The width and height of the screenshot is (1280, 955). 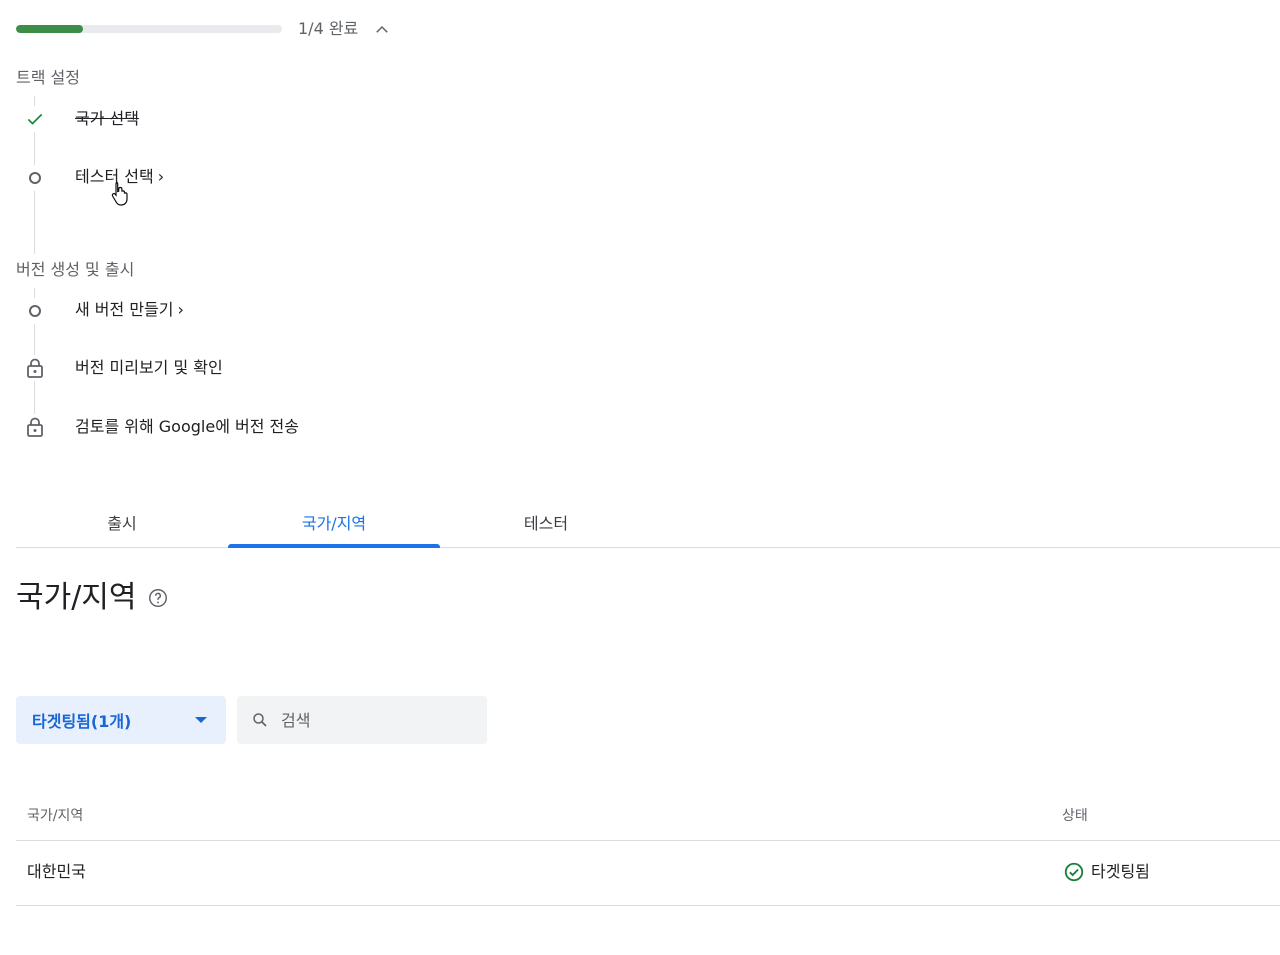 I want to click on page-title-text: 국가/지역, so click(x=76, y=597).